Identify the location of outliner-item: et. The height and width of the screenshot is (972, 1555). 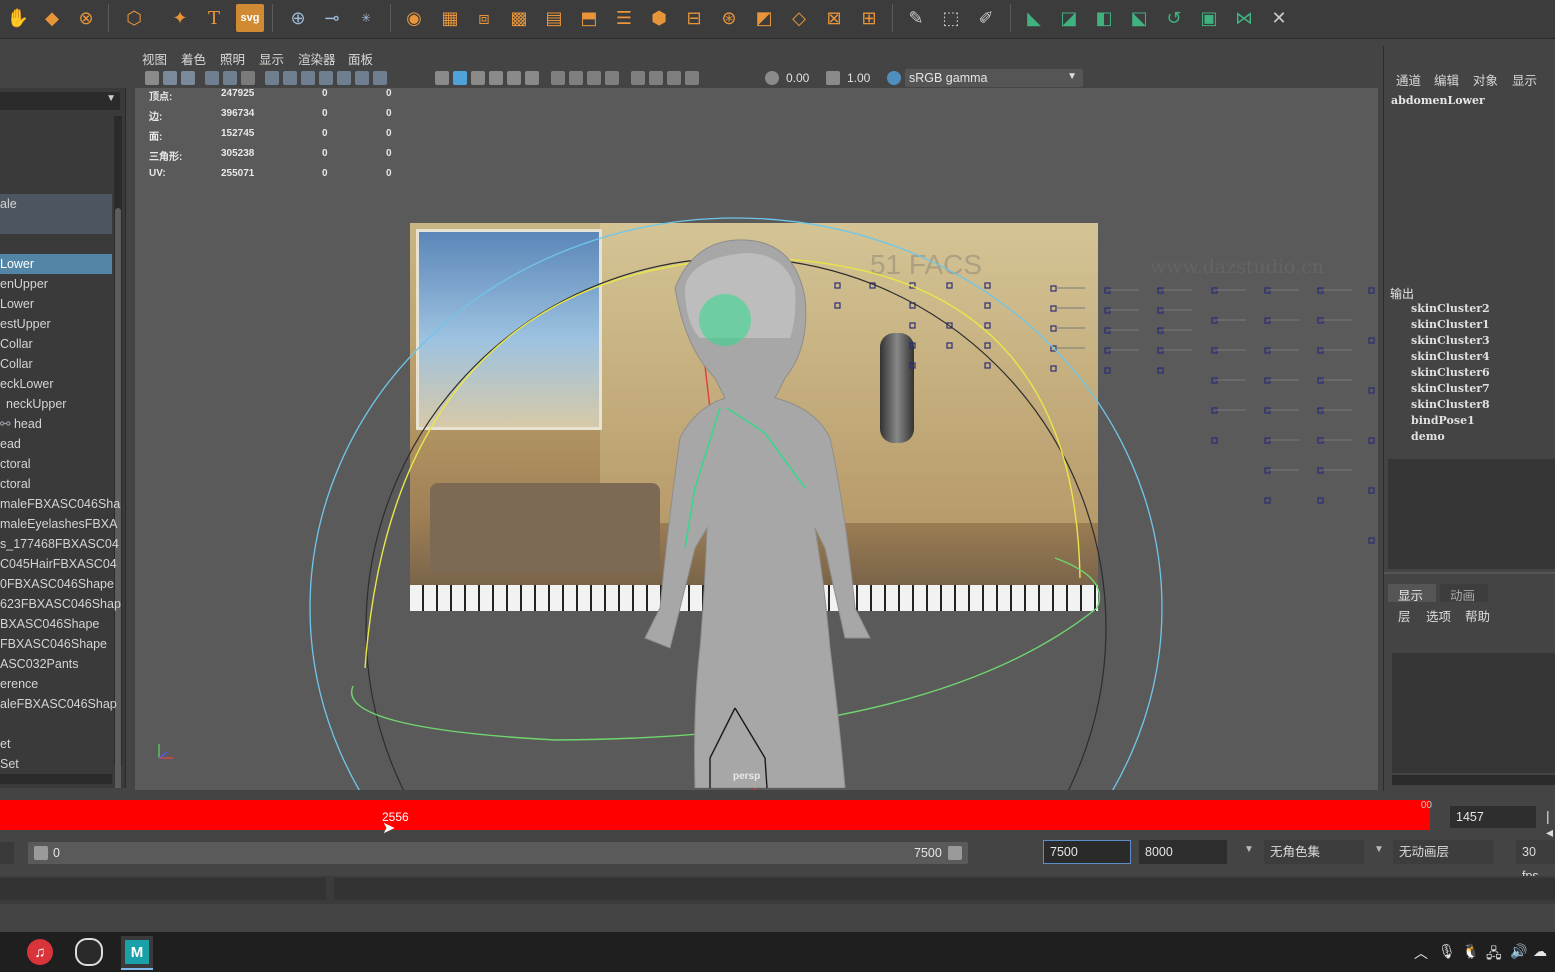
(5, 744).